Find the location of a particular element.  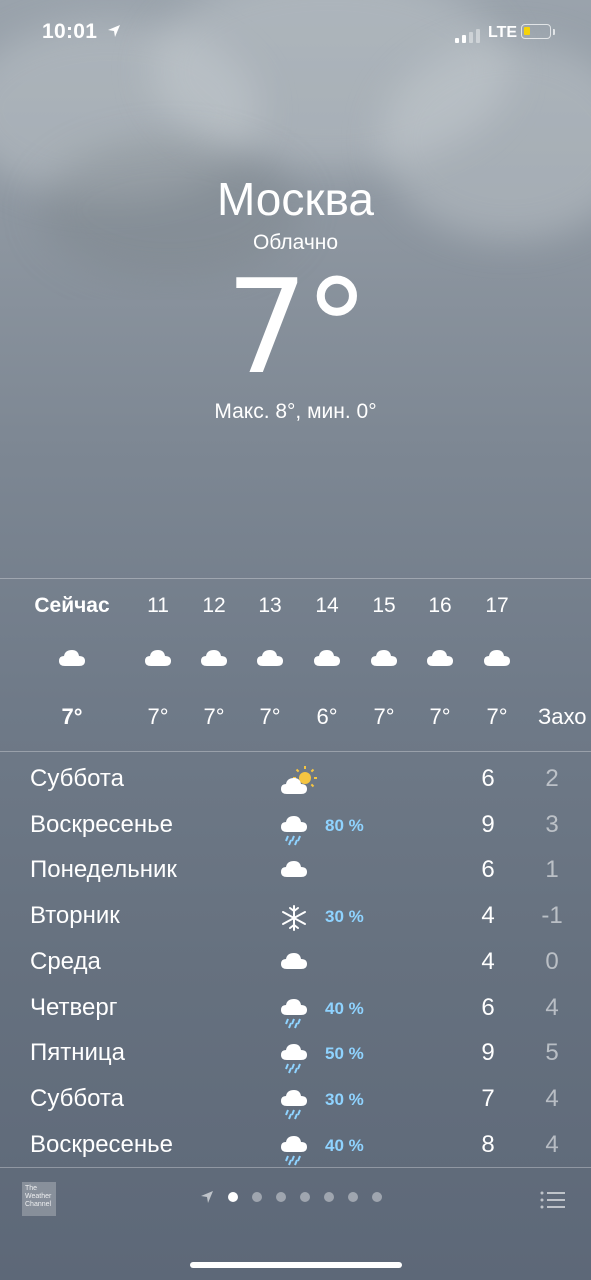

city-name: Москва is located at coordinates (295, 199).